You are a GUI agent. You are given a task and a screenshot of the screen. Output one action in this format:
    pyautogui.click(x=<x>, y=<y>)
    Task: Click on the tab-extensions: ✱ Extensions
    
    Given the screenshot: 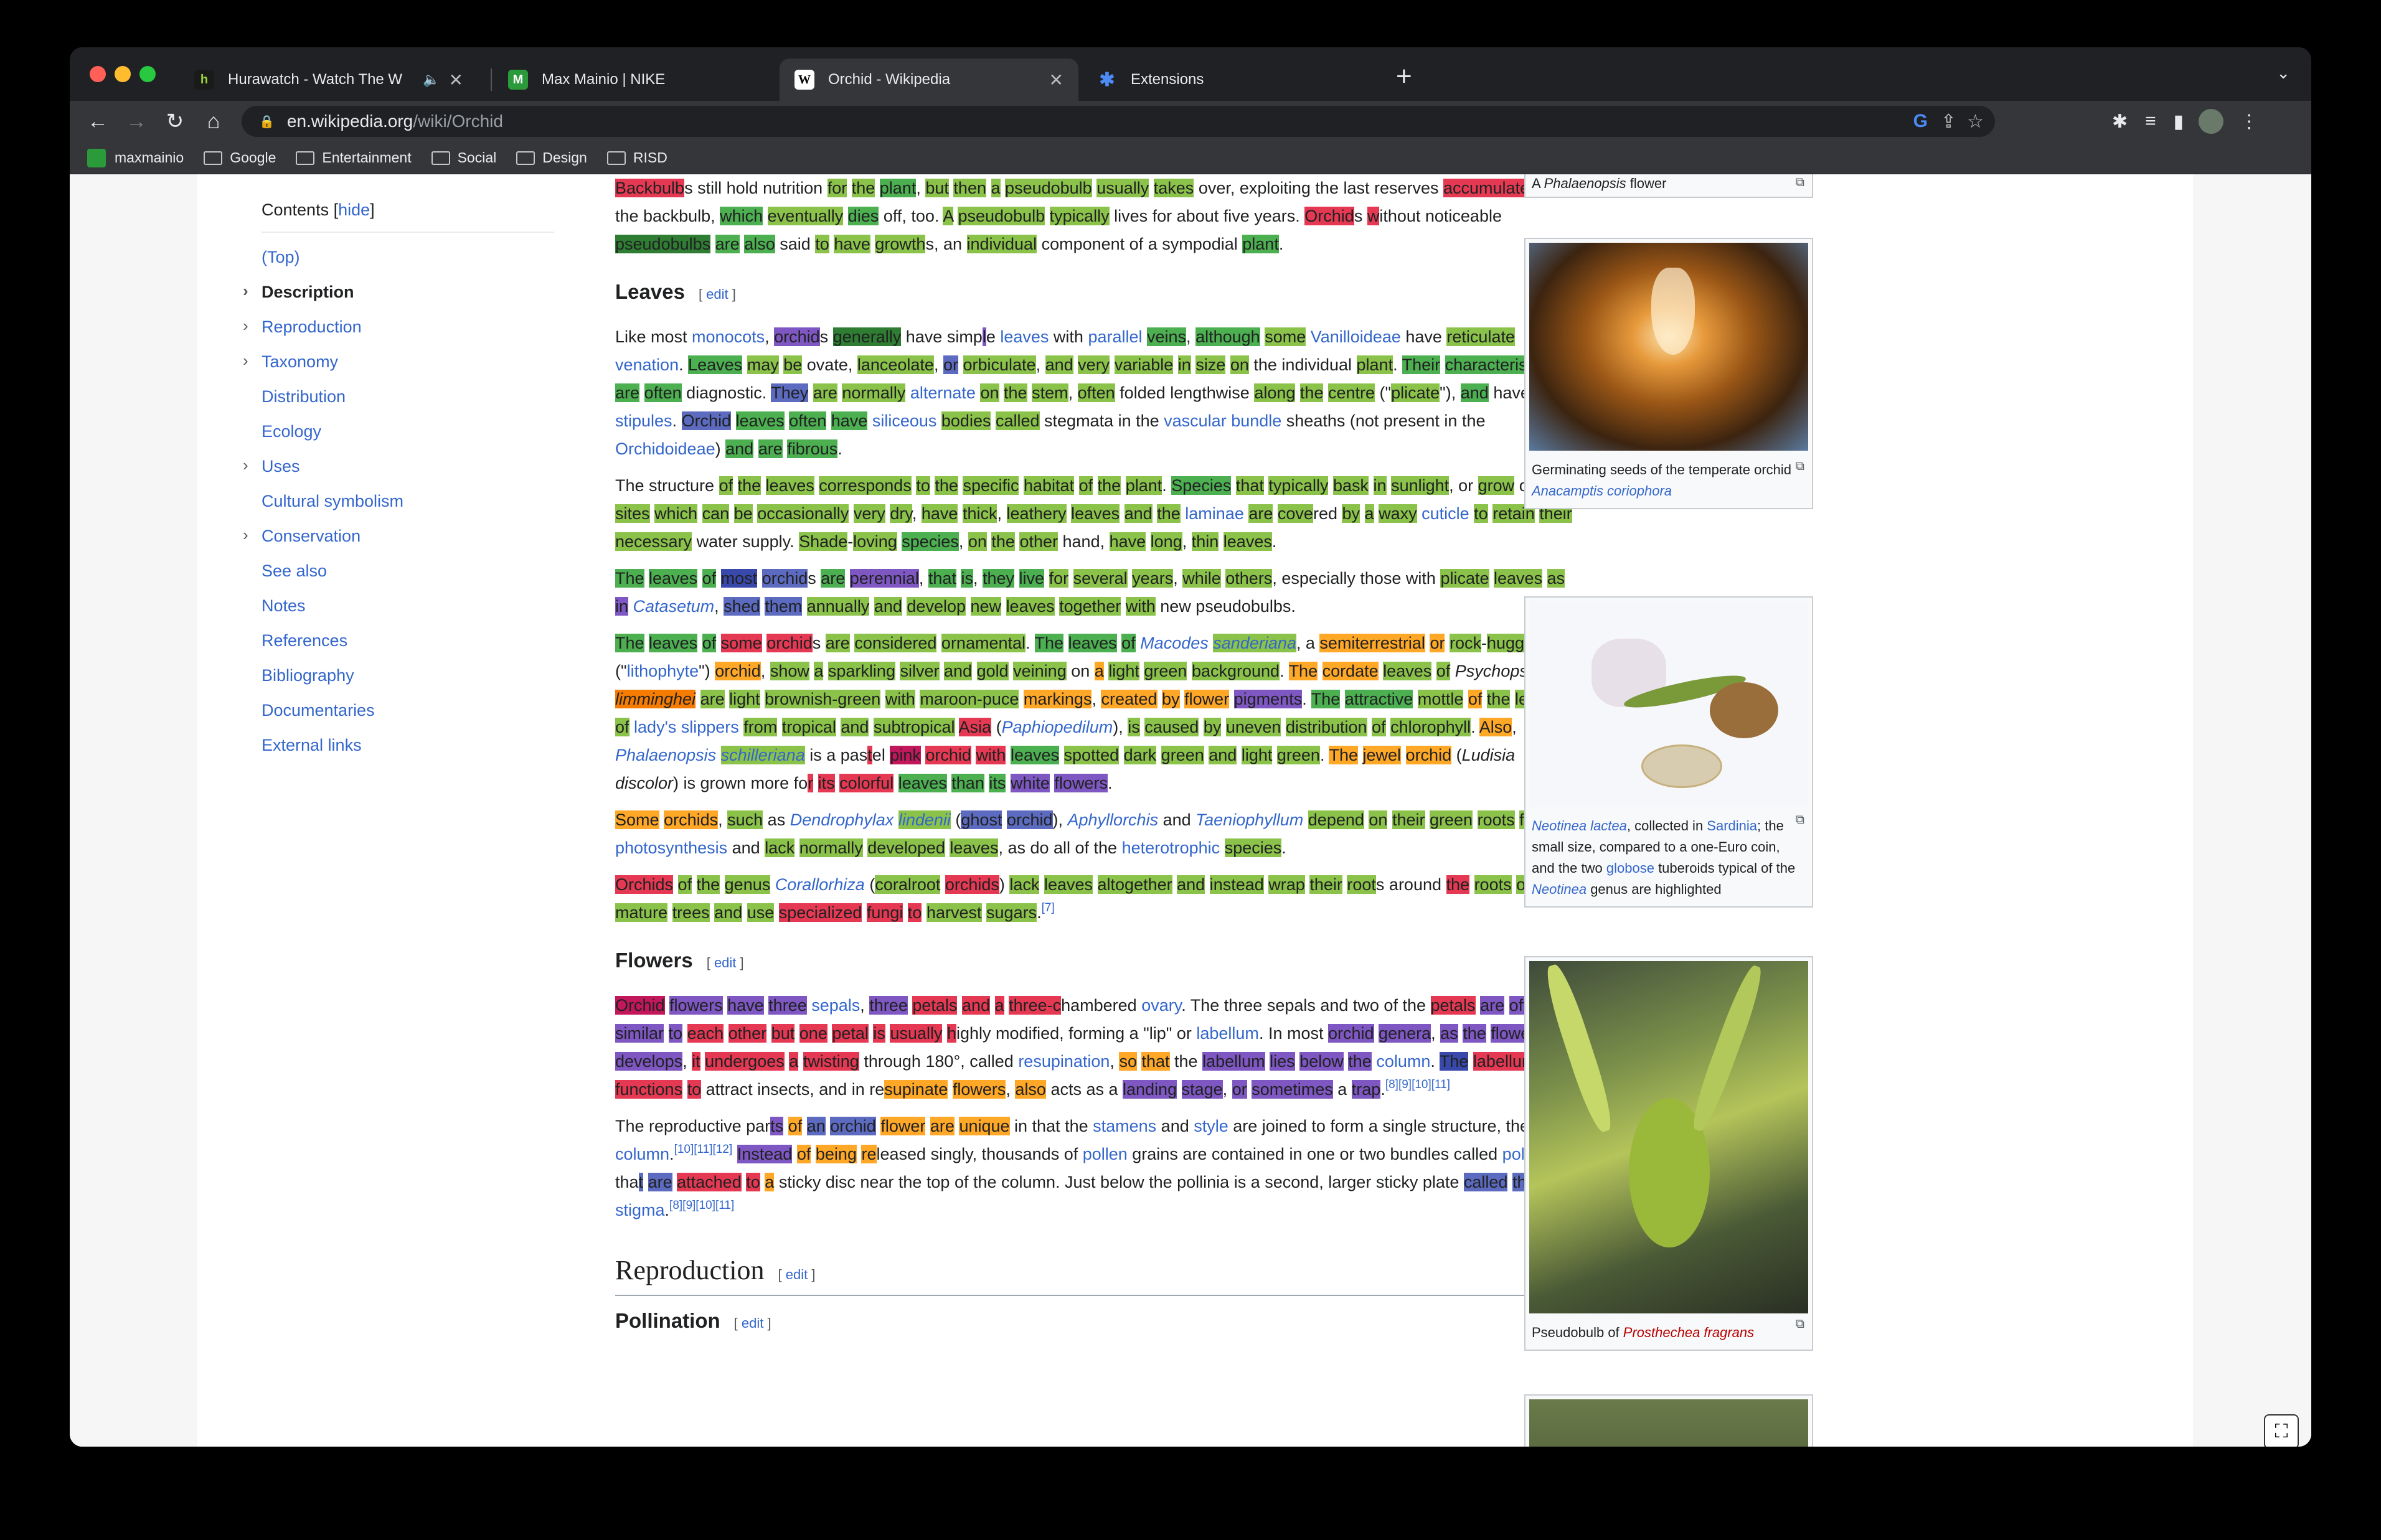 What is the action you would take?
    pyautogui.click(x=1231, y=80)
    